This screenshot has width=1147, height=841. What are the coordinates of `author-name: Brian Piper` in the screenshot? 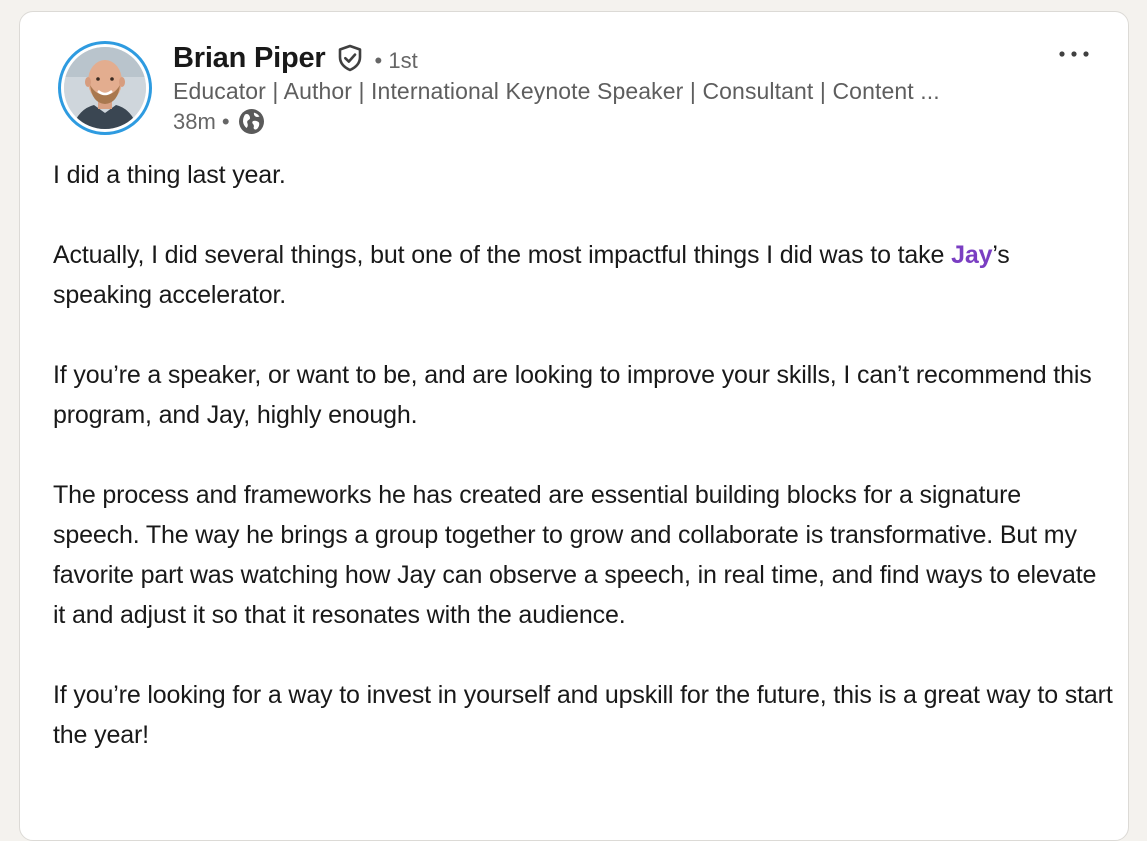 It's located at (249, 58).